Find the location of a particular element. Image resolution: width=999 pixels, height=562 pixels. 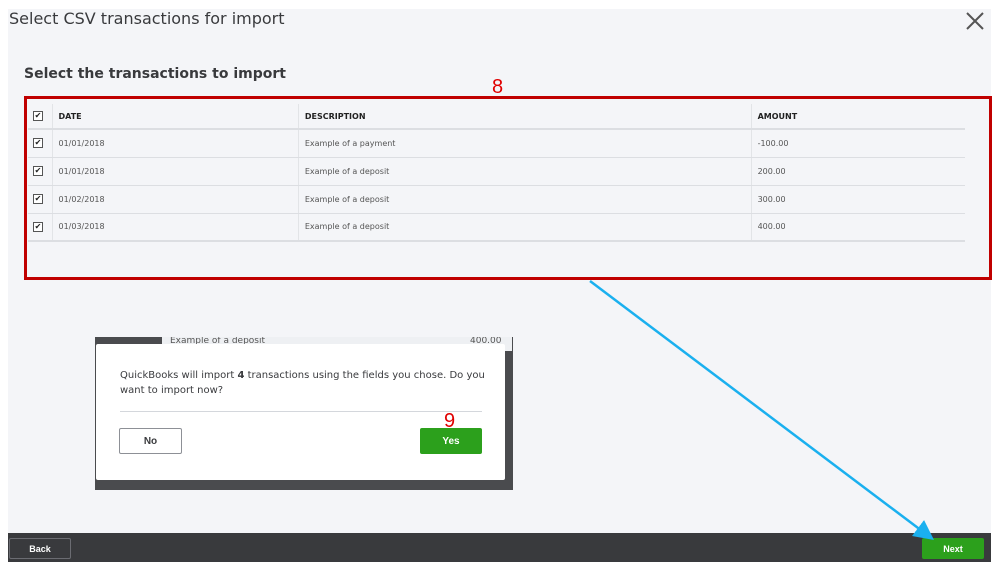

back-button: Back is located at coordinates (40, 548).